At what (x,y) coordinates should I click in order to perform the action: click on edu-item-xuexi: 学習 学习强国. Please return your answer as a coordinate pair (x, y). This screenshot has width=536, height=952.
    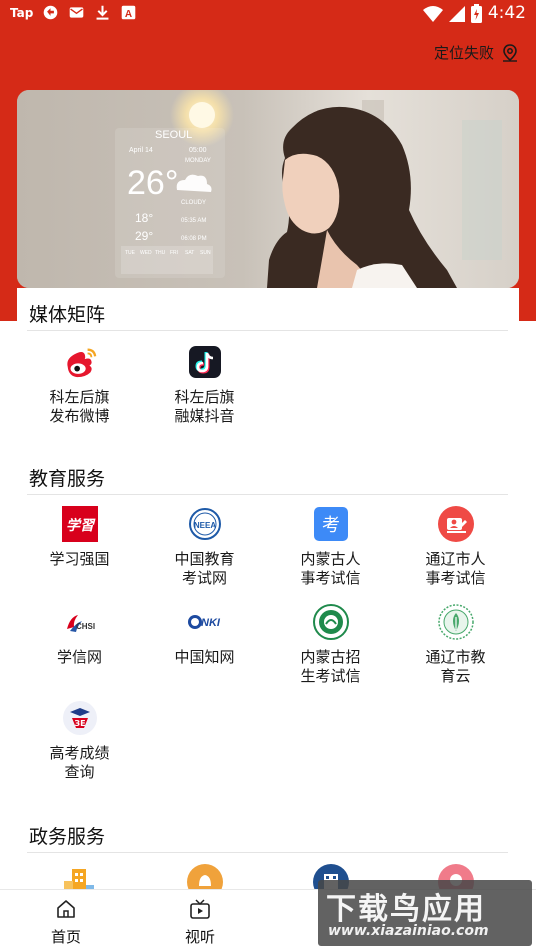
    Looking at the image, I should click on (79, 537).